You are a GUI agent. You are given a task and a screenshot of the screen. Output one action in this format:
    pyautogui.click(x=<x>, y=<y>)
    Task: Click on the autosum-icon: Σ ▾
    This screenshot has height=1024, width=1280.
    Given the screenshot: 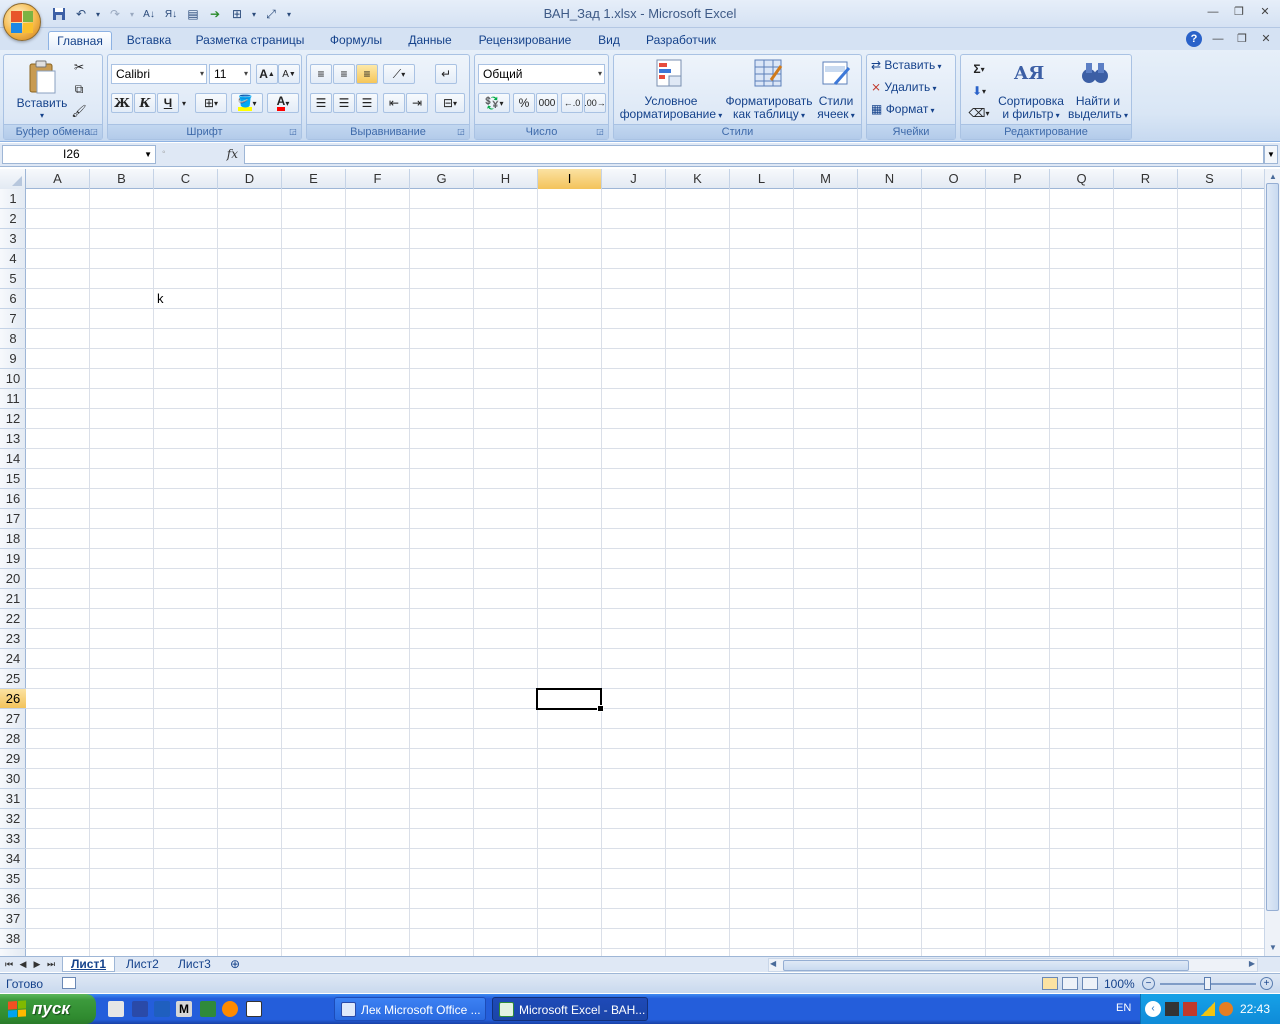 What is the action you would take?
    pyautogui.click(x=979, y=69)
    